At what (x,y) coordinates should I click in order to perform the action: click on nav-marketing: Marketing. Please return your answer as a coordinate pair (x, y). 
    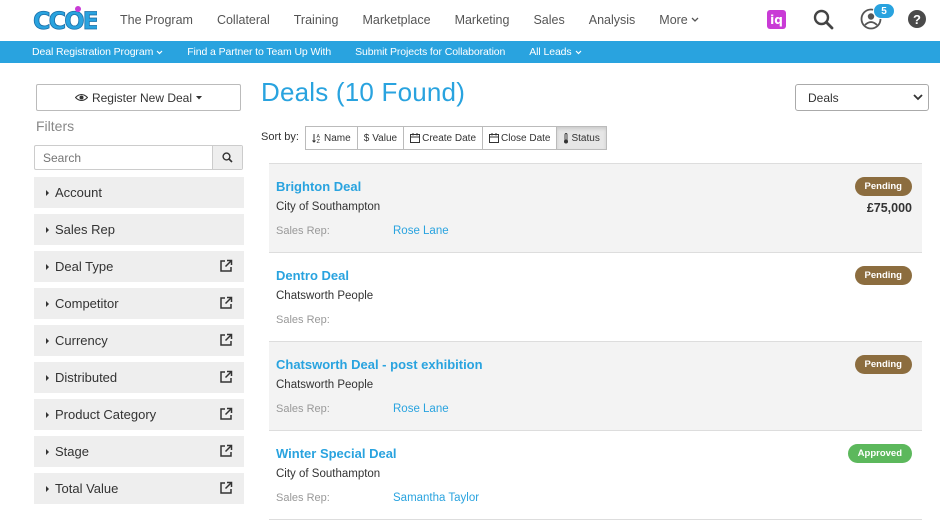
    Looking at the image, I should click on (482, 20).